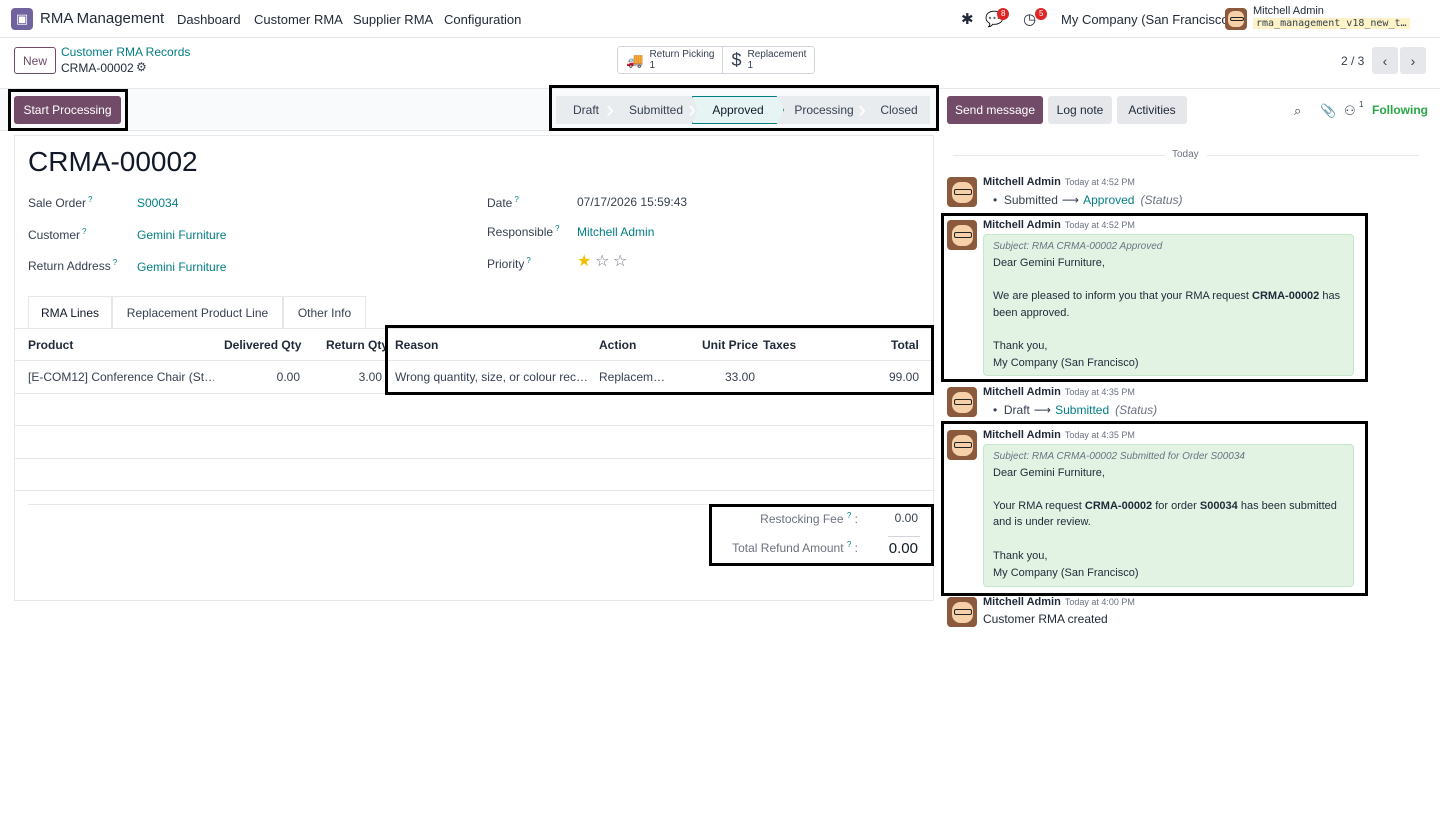 This screenshot has height=813, width=1440. What do you see at coordinates (620, 261) in the screenshot?
I see `priority-star-3: ☆` at bounding box center [620, 261].